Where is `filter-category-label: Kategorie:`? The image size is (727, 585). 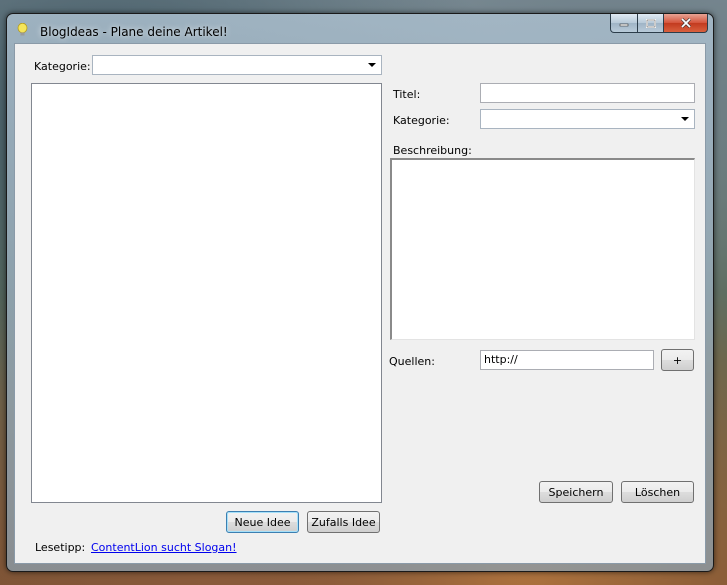 filter-category-label: Kategorie: is located at coordinates (62, 66).